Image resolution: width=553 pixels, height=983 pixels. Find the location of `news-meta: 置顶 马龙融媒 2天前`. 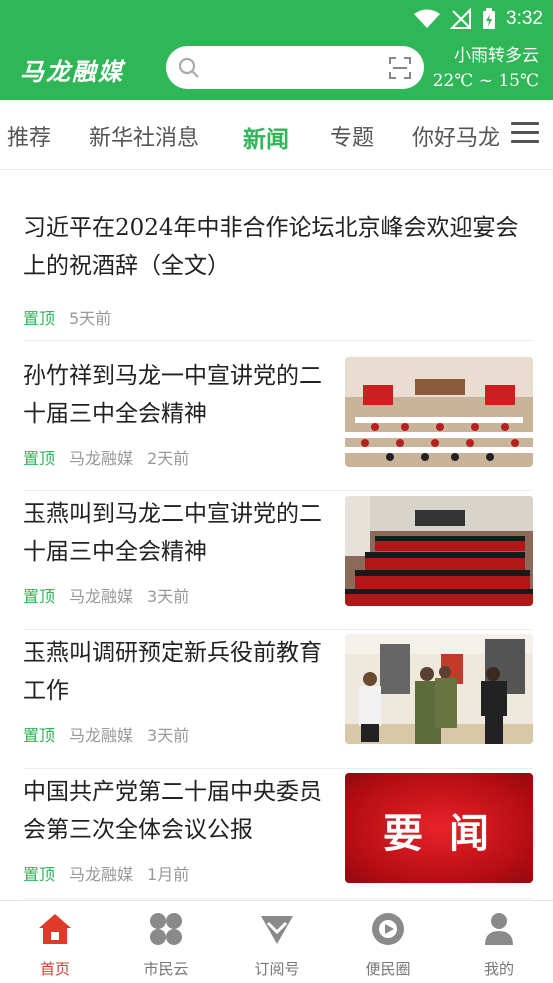

news-meta: 置顶 马龙融媒 2天前 is located at coordinates (106, 457).